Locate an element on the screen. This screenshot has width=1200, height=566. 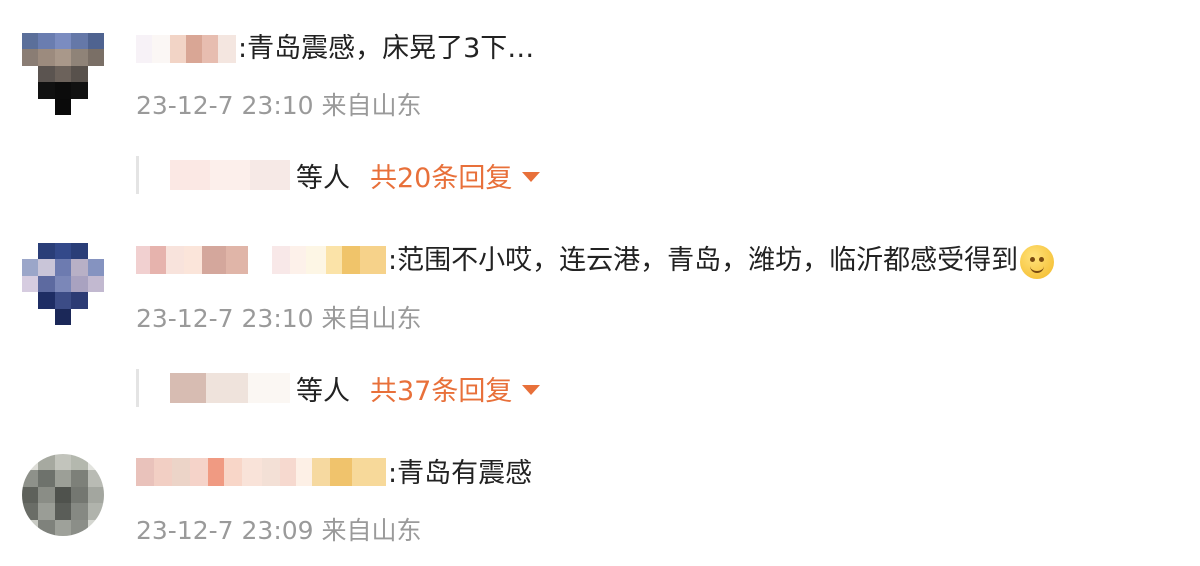
comment-text-body: :范围不小哎，连云港，青岛，潍坊，临沂都感受得到 is located at coordinates (703, 260).